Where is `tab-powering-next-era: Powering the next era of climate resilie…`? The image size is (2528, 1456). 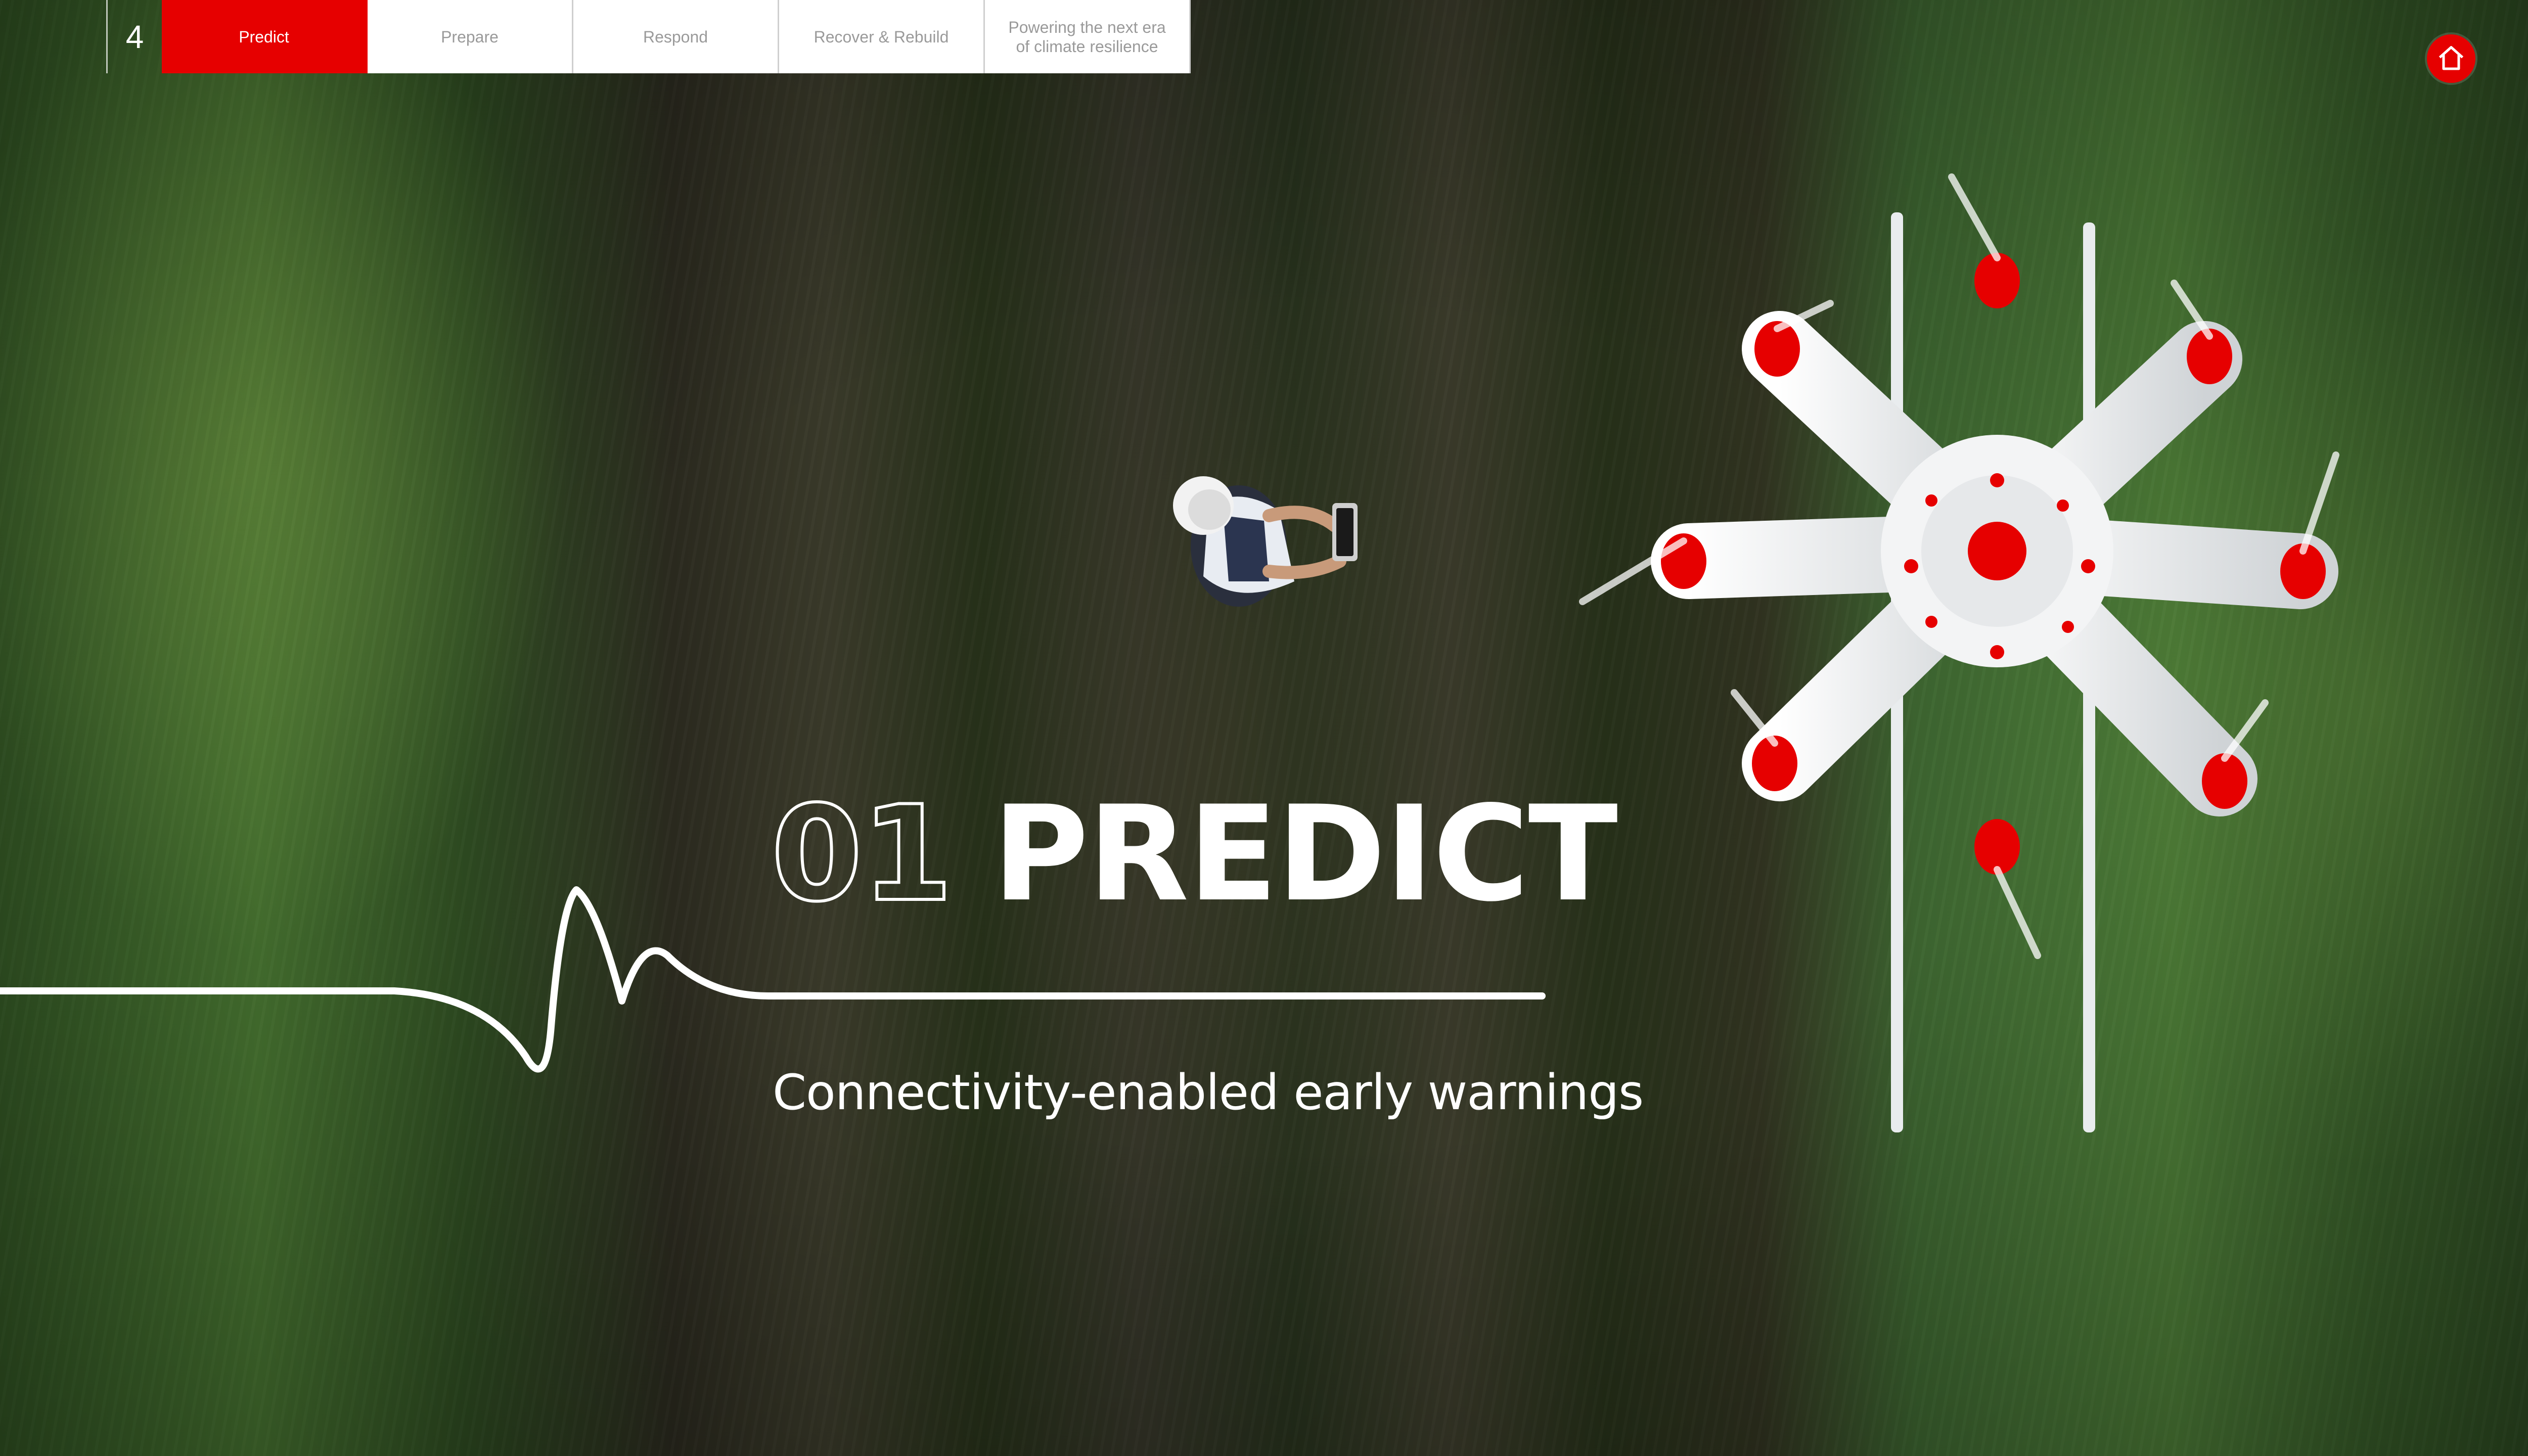 tab-powering-next-era: Powering the next era of climate resilie… is located at coordinates (1088, 36).